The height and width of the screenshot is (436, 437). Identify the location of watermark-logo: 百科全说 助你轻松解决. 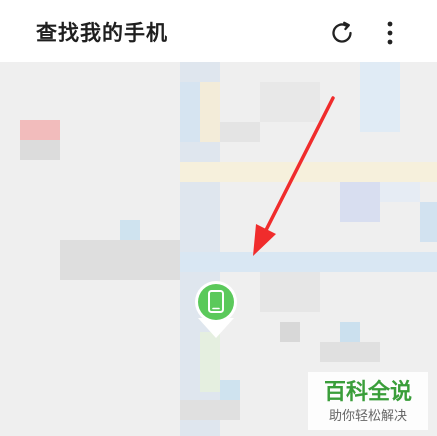
(368, 401).